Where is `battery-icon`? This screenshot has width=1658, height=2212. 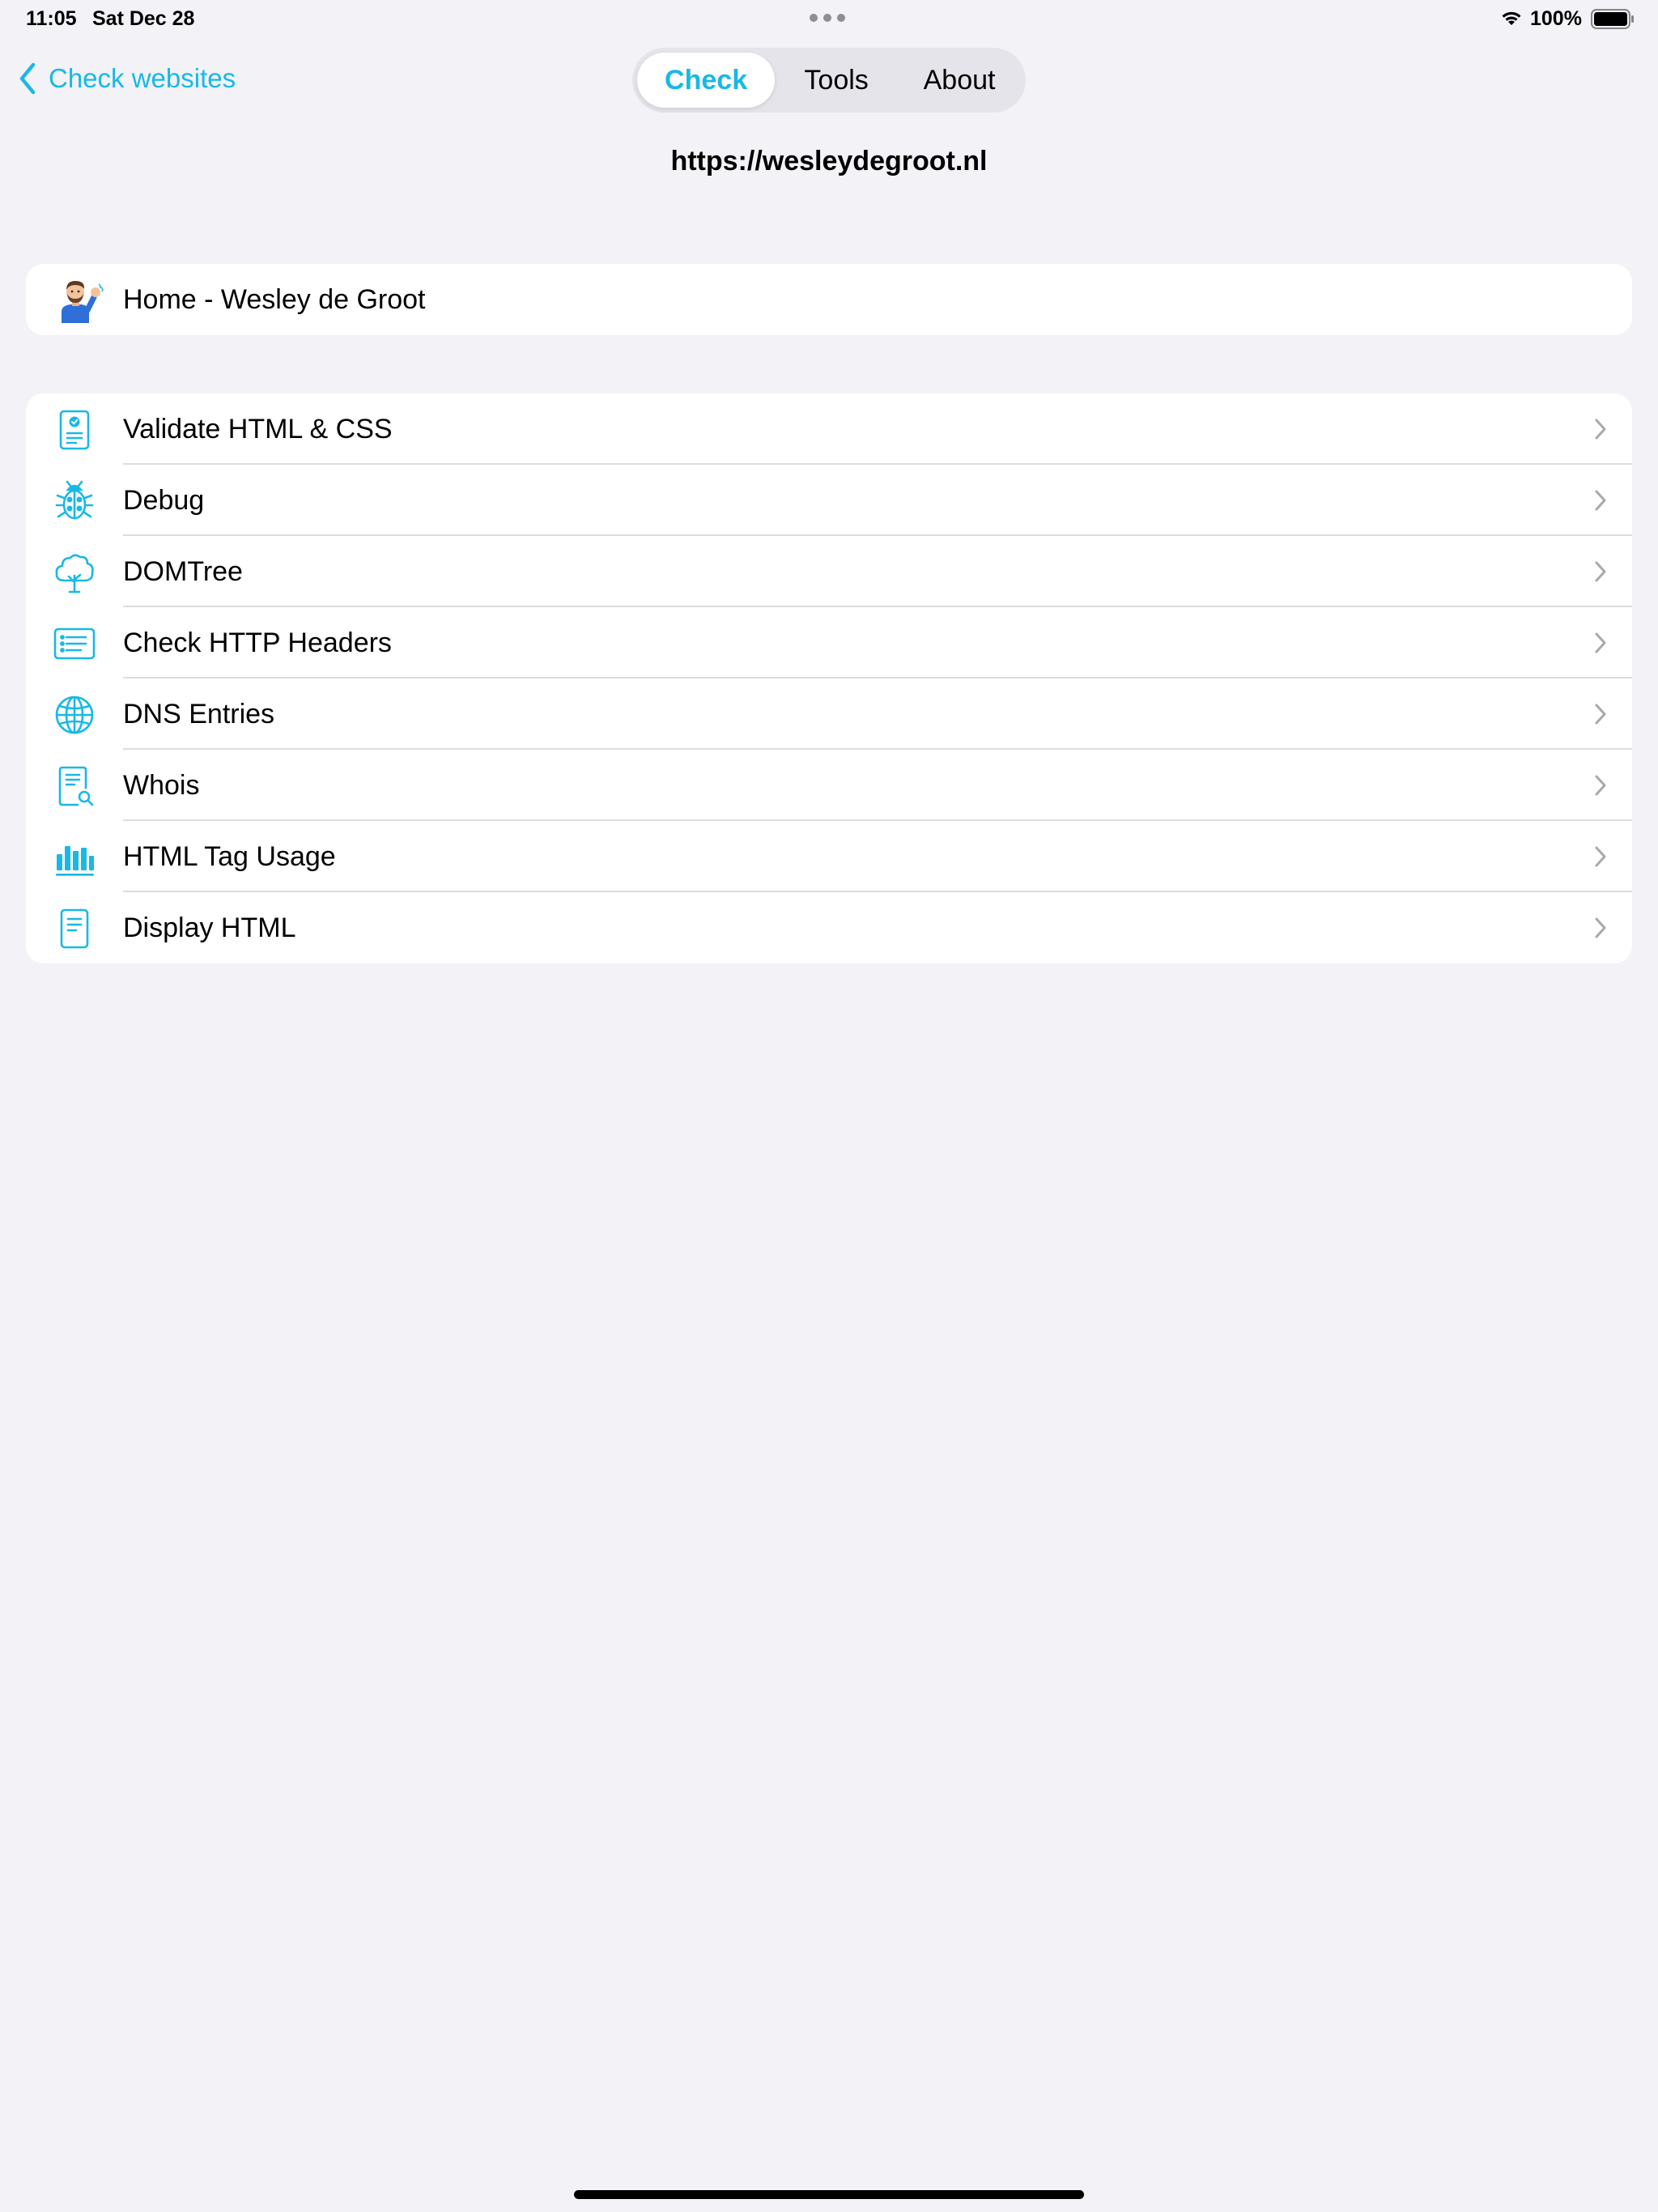
battery-icon is located at coordinates (1612, 19).